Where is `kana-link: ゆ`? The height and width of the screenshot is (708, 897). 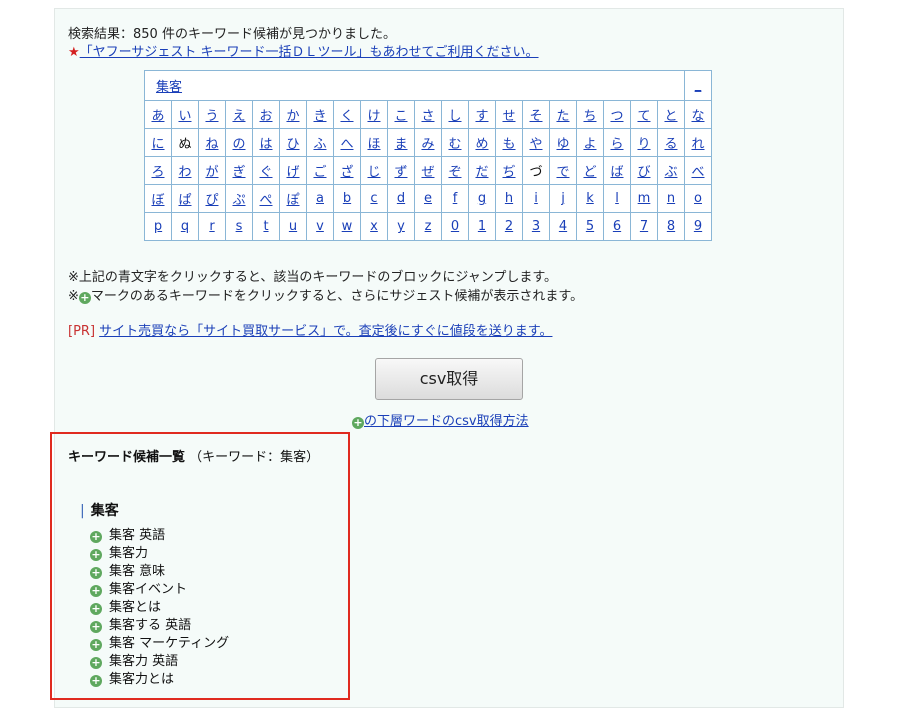
kana-link: ゆ is located at coordinates (562, 144).